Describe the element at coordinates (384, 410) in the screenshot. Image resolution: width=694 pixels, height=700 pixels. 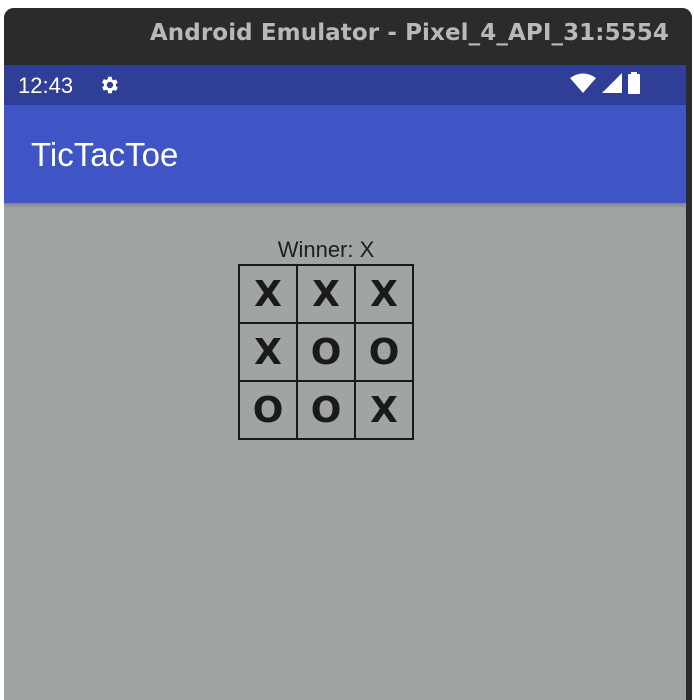
I see `board-cell-2-2: X` at that location.